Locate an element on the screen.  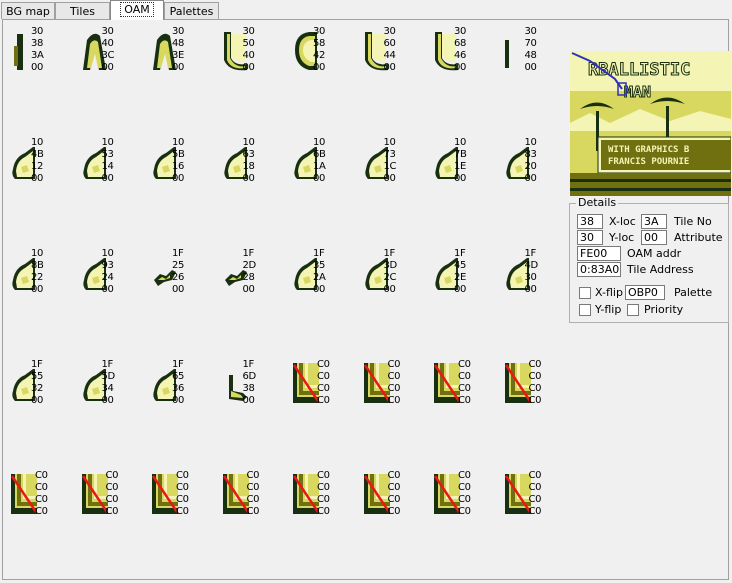
sprite-entry: 1F 55 32 00 is located at coordinates (43, 391).